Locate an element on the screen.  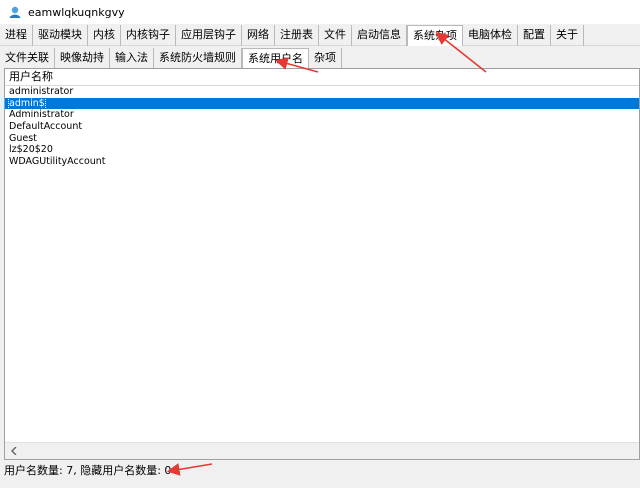
scroll-left-button is located at coordinates (13, 451).